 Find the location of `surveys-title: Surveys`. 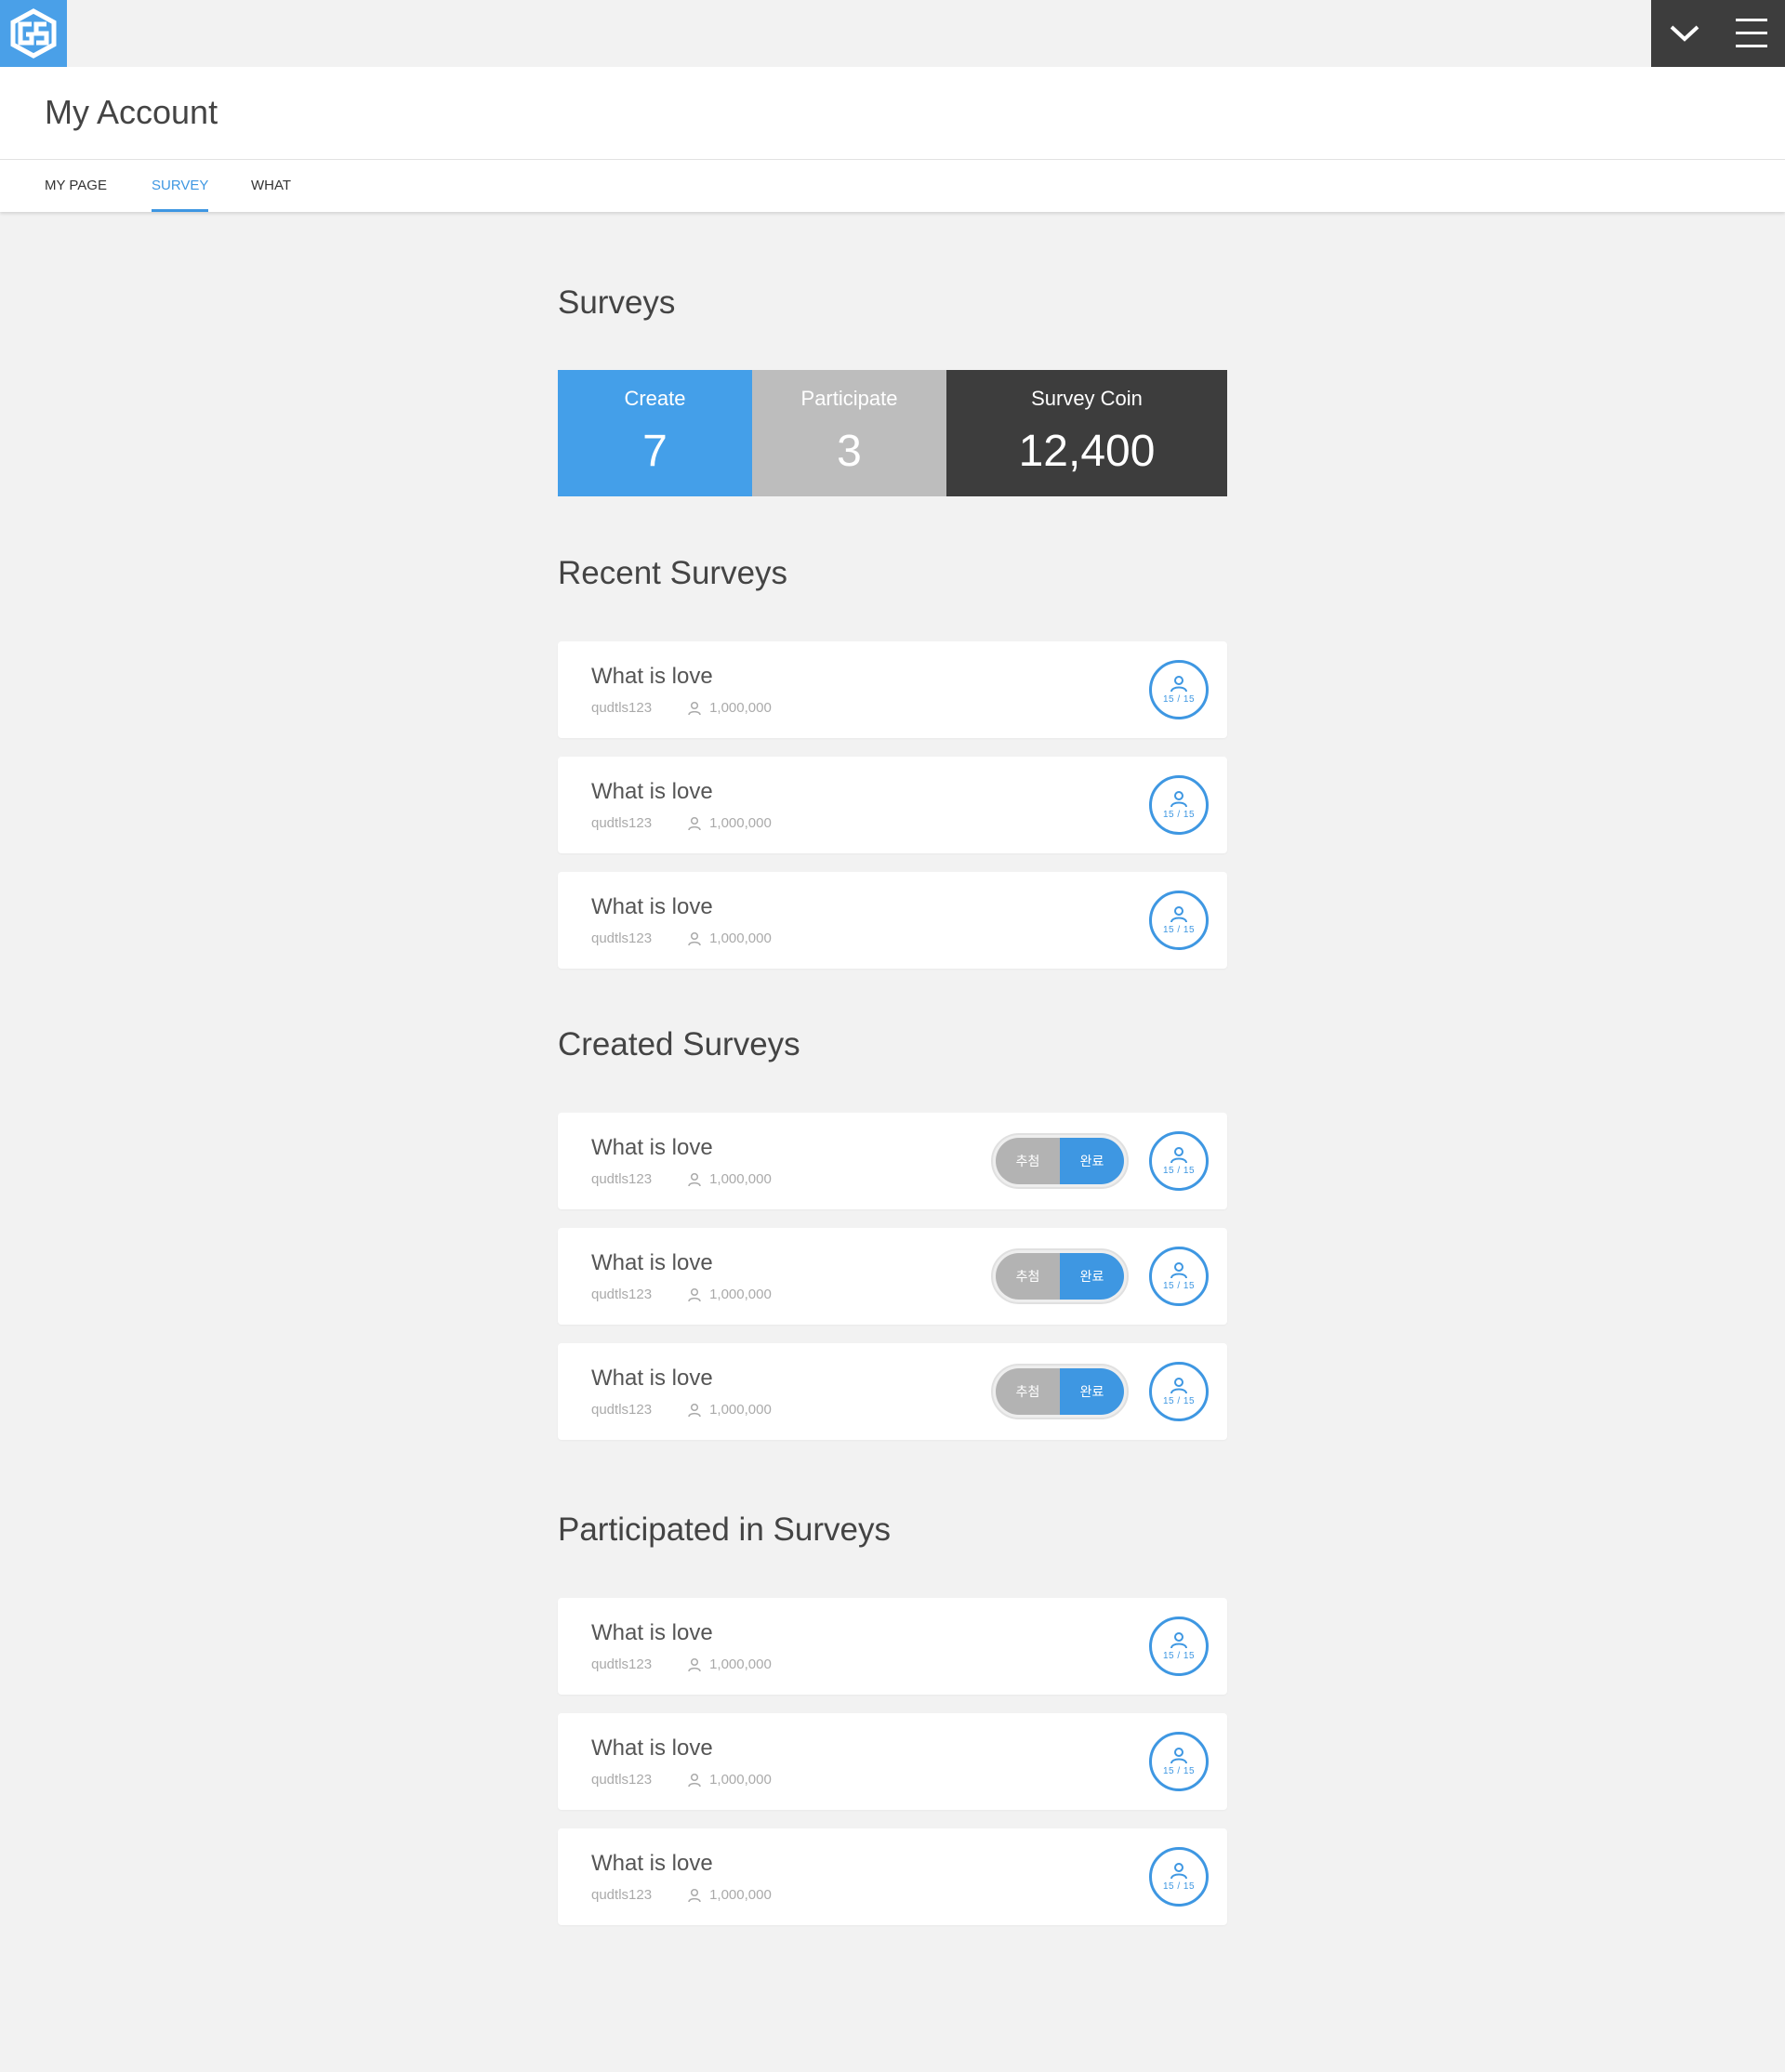

surveys-title: Surveys is located at coordinates (617, 302).